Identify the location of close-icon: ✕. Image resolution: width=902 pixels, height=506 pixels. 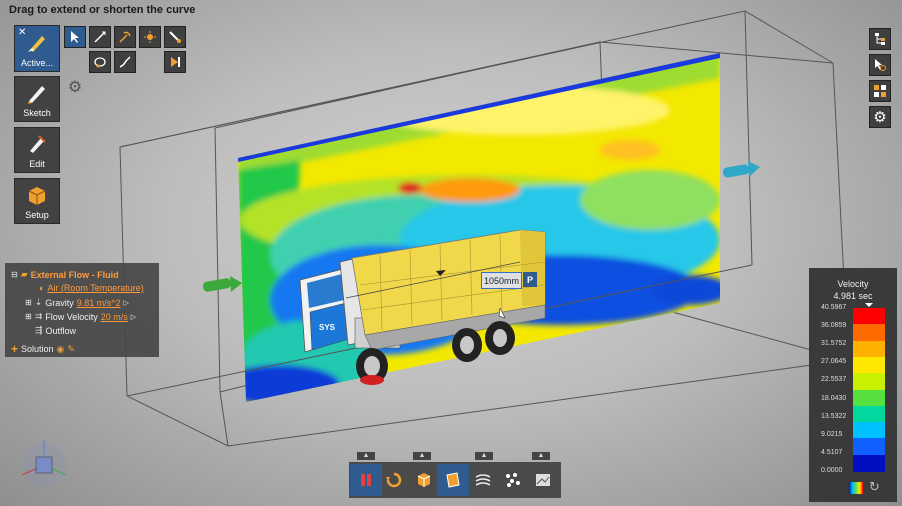
(22, 32).